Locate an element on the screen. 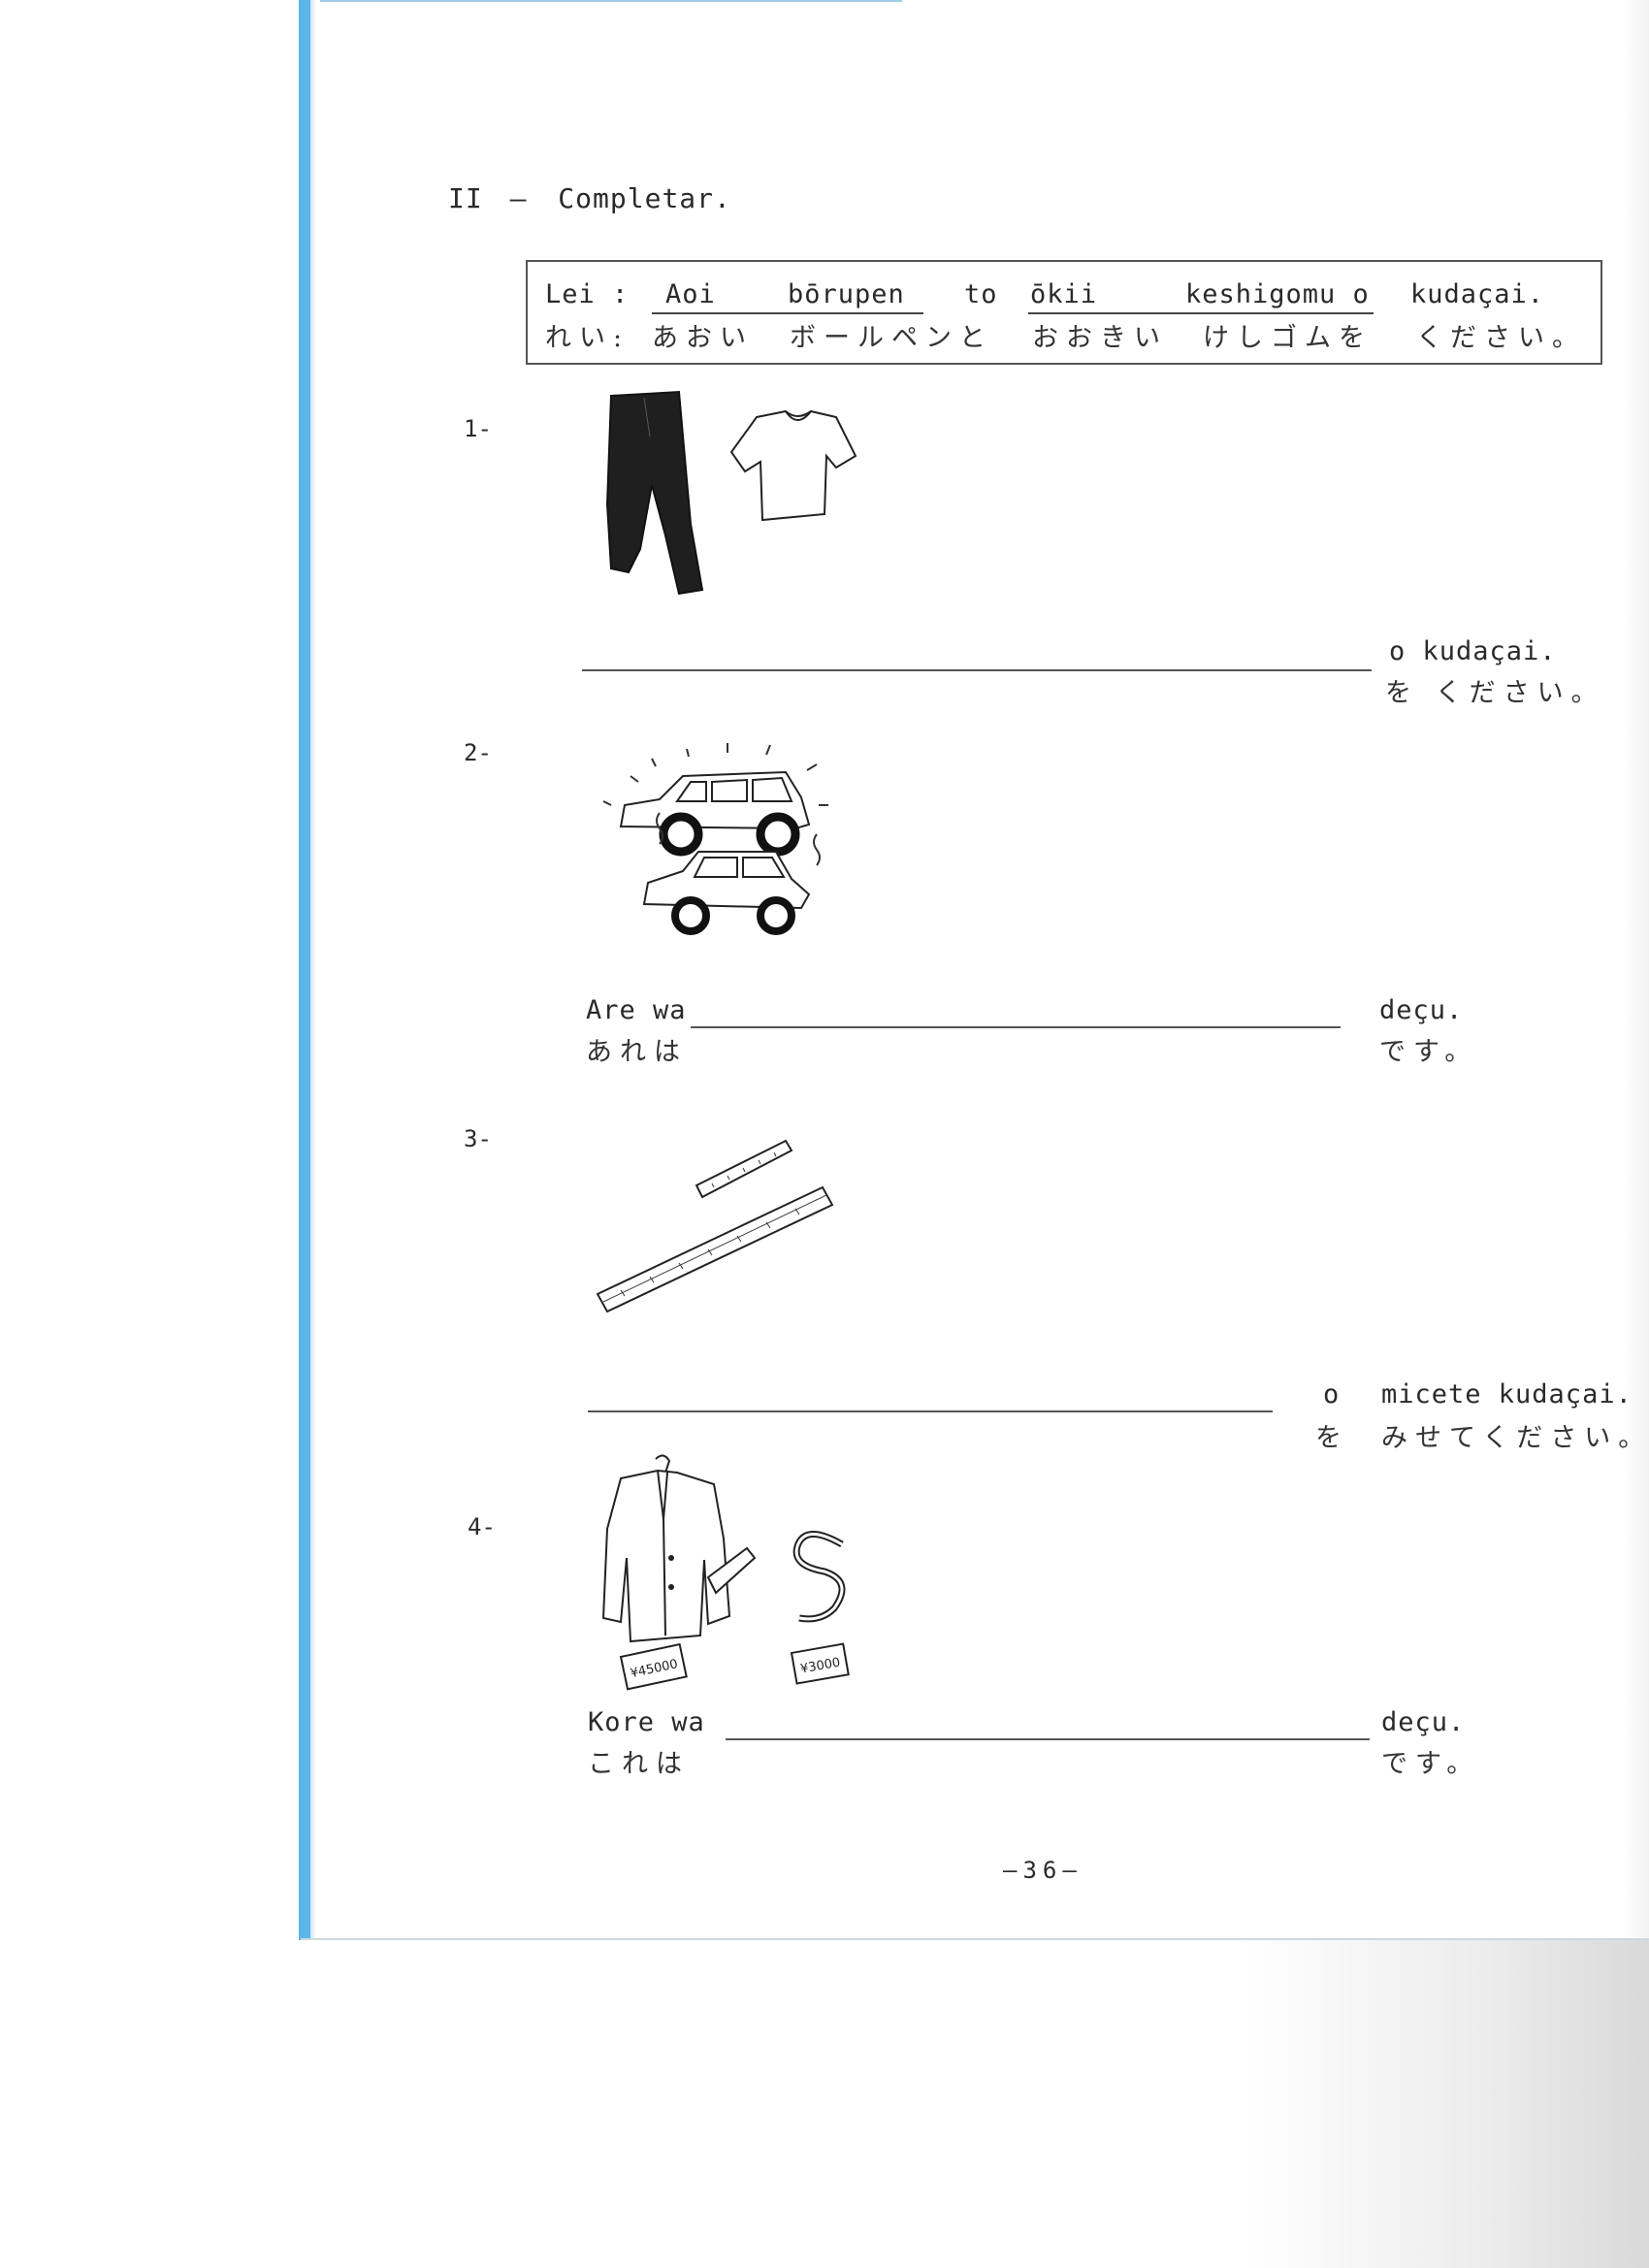 The height and width of the screenshot is (2268, 1649). exercise-4-prefix-kana: これは is located at coordinates (639, 1764).